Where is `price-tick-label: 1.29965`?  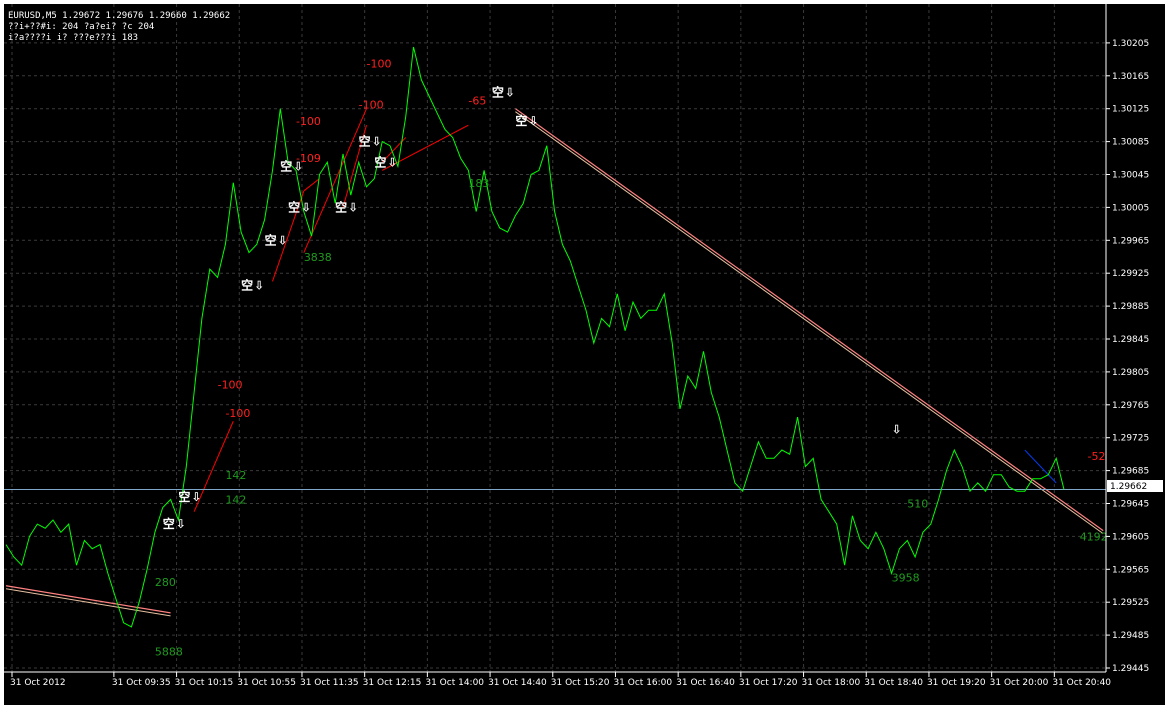
price-tick-label: 1.29965 is located at coordinates (1130, 241).